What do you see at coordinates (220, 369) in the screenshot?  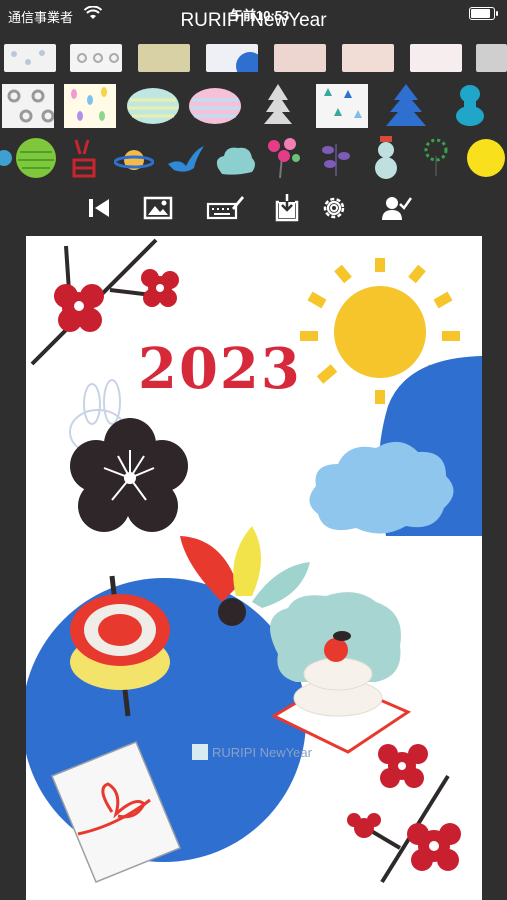 I see `year-text: 2023` at bounding box center [220, 369].